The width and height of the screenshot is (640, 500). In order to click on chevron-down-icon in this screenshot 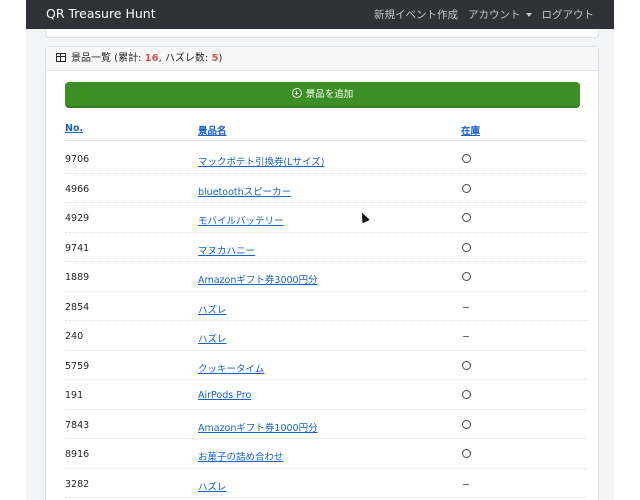, I will do `click(528, 15)`.